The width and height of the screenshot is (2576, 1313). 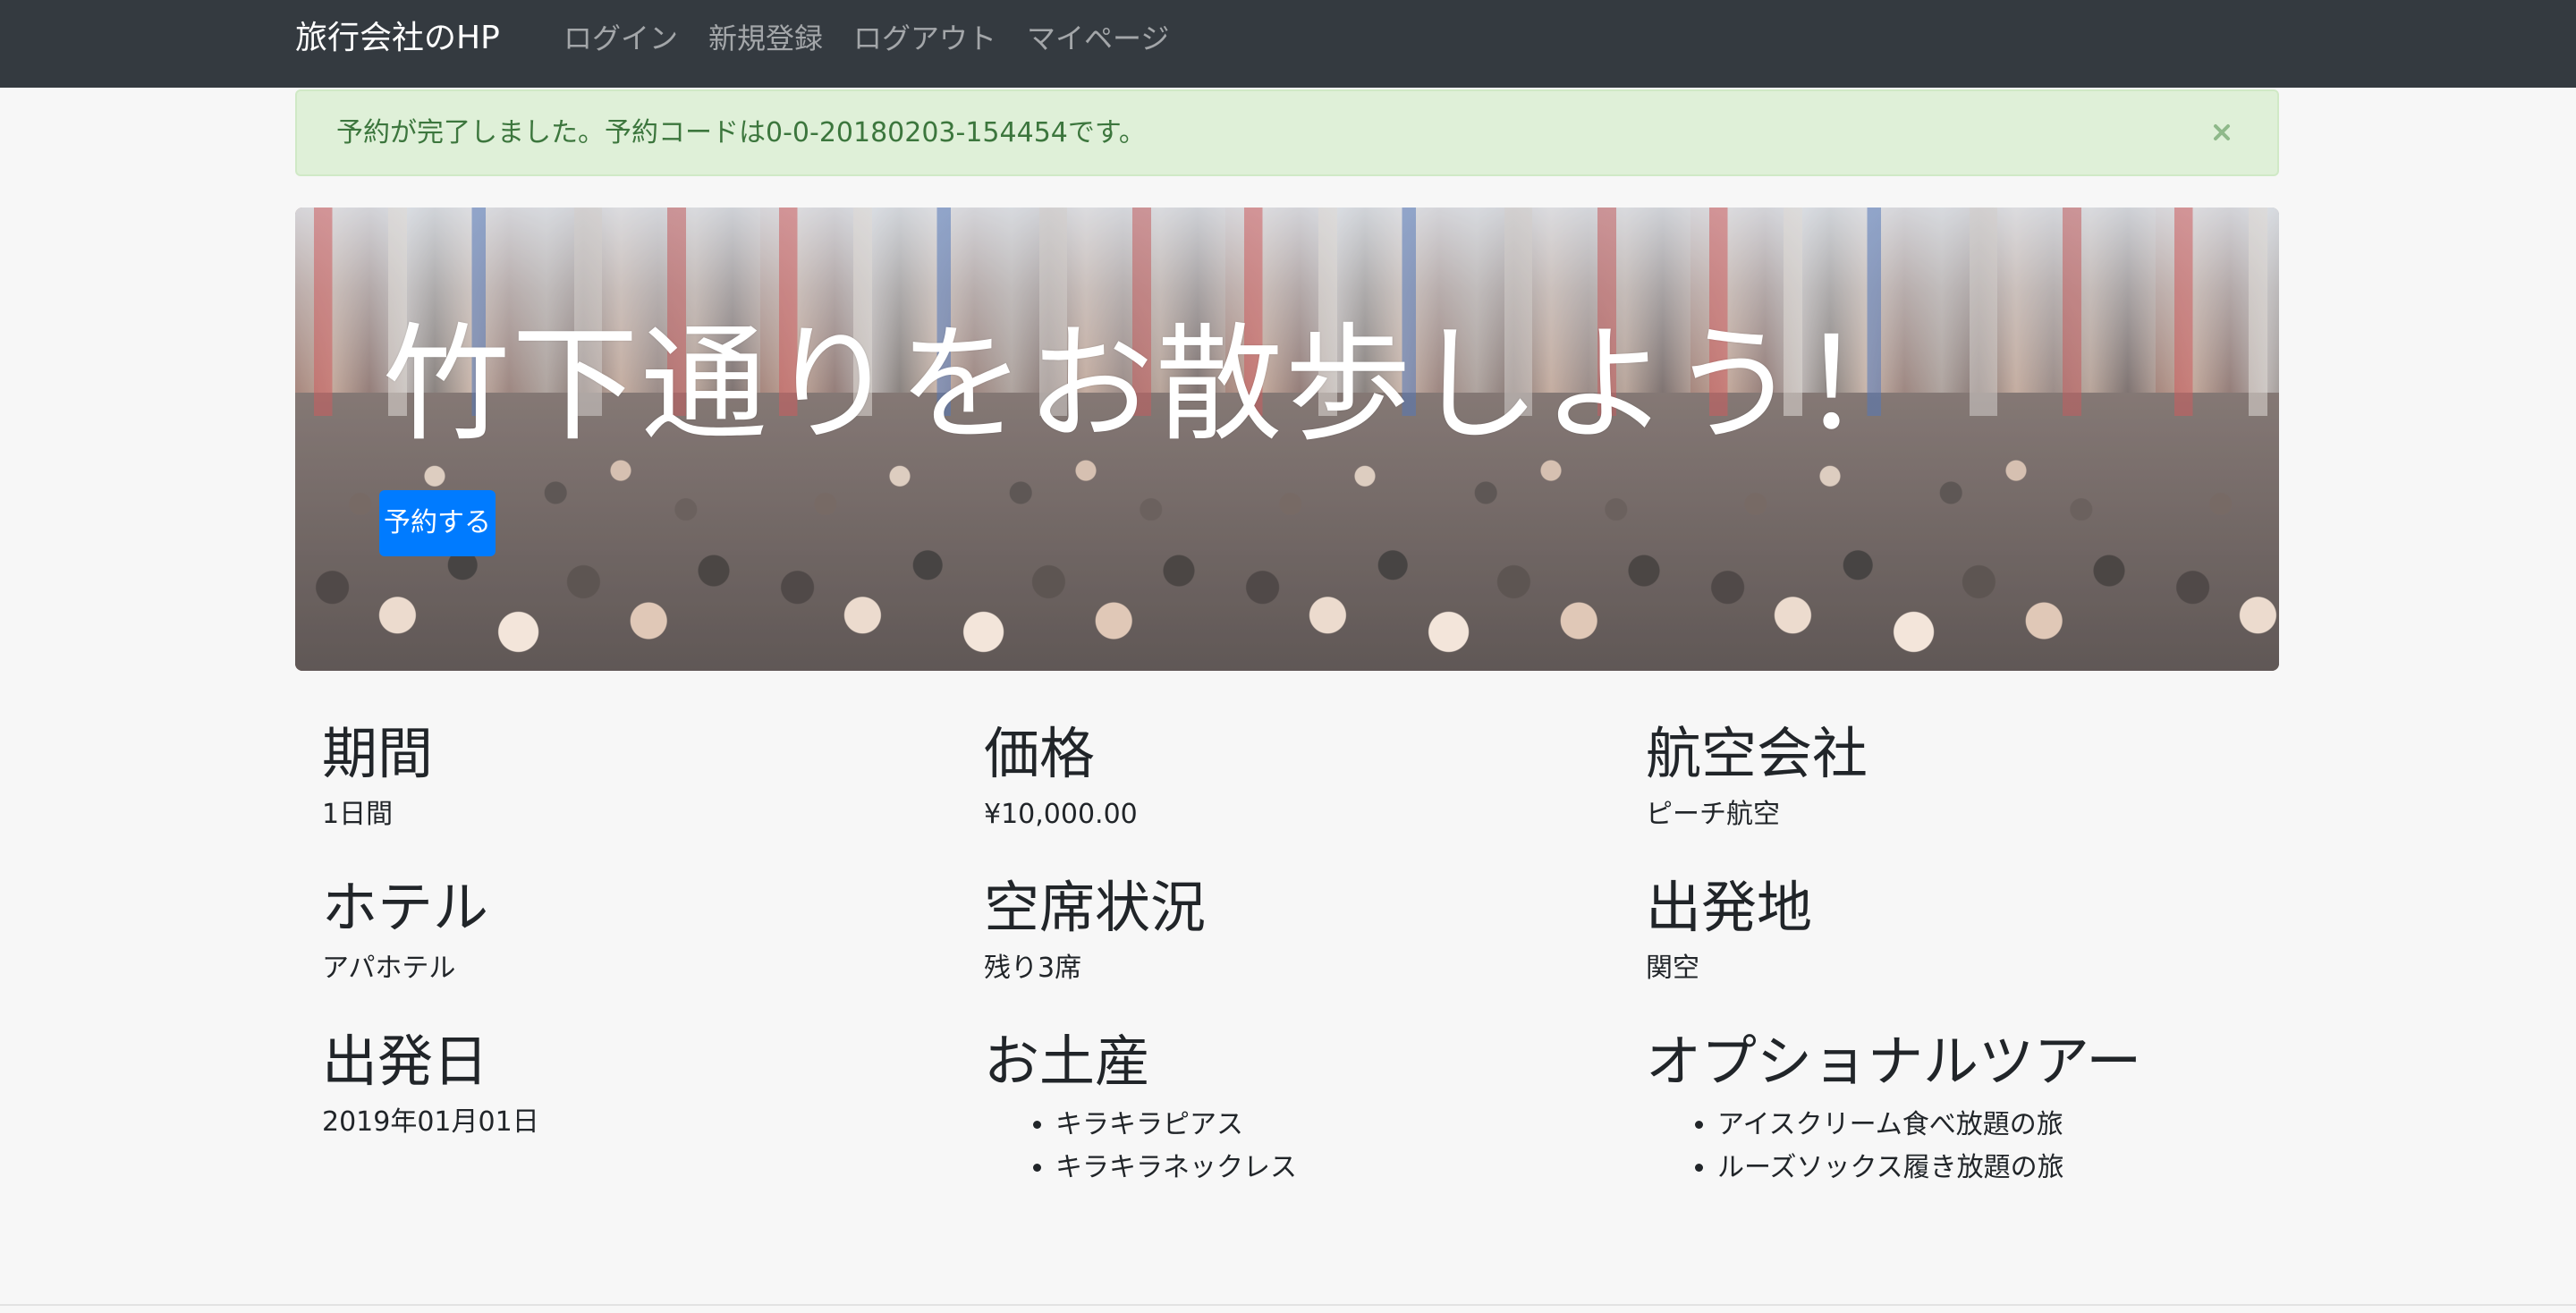 I want to click on hero-title: 竹下通りをお散歩しよう！, so click(x=1155, y=385).